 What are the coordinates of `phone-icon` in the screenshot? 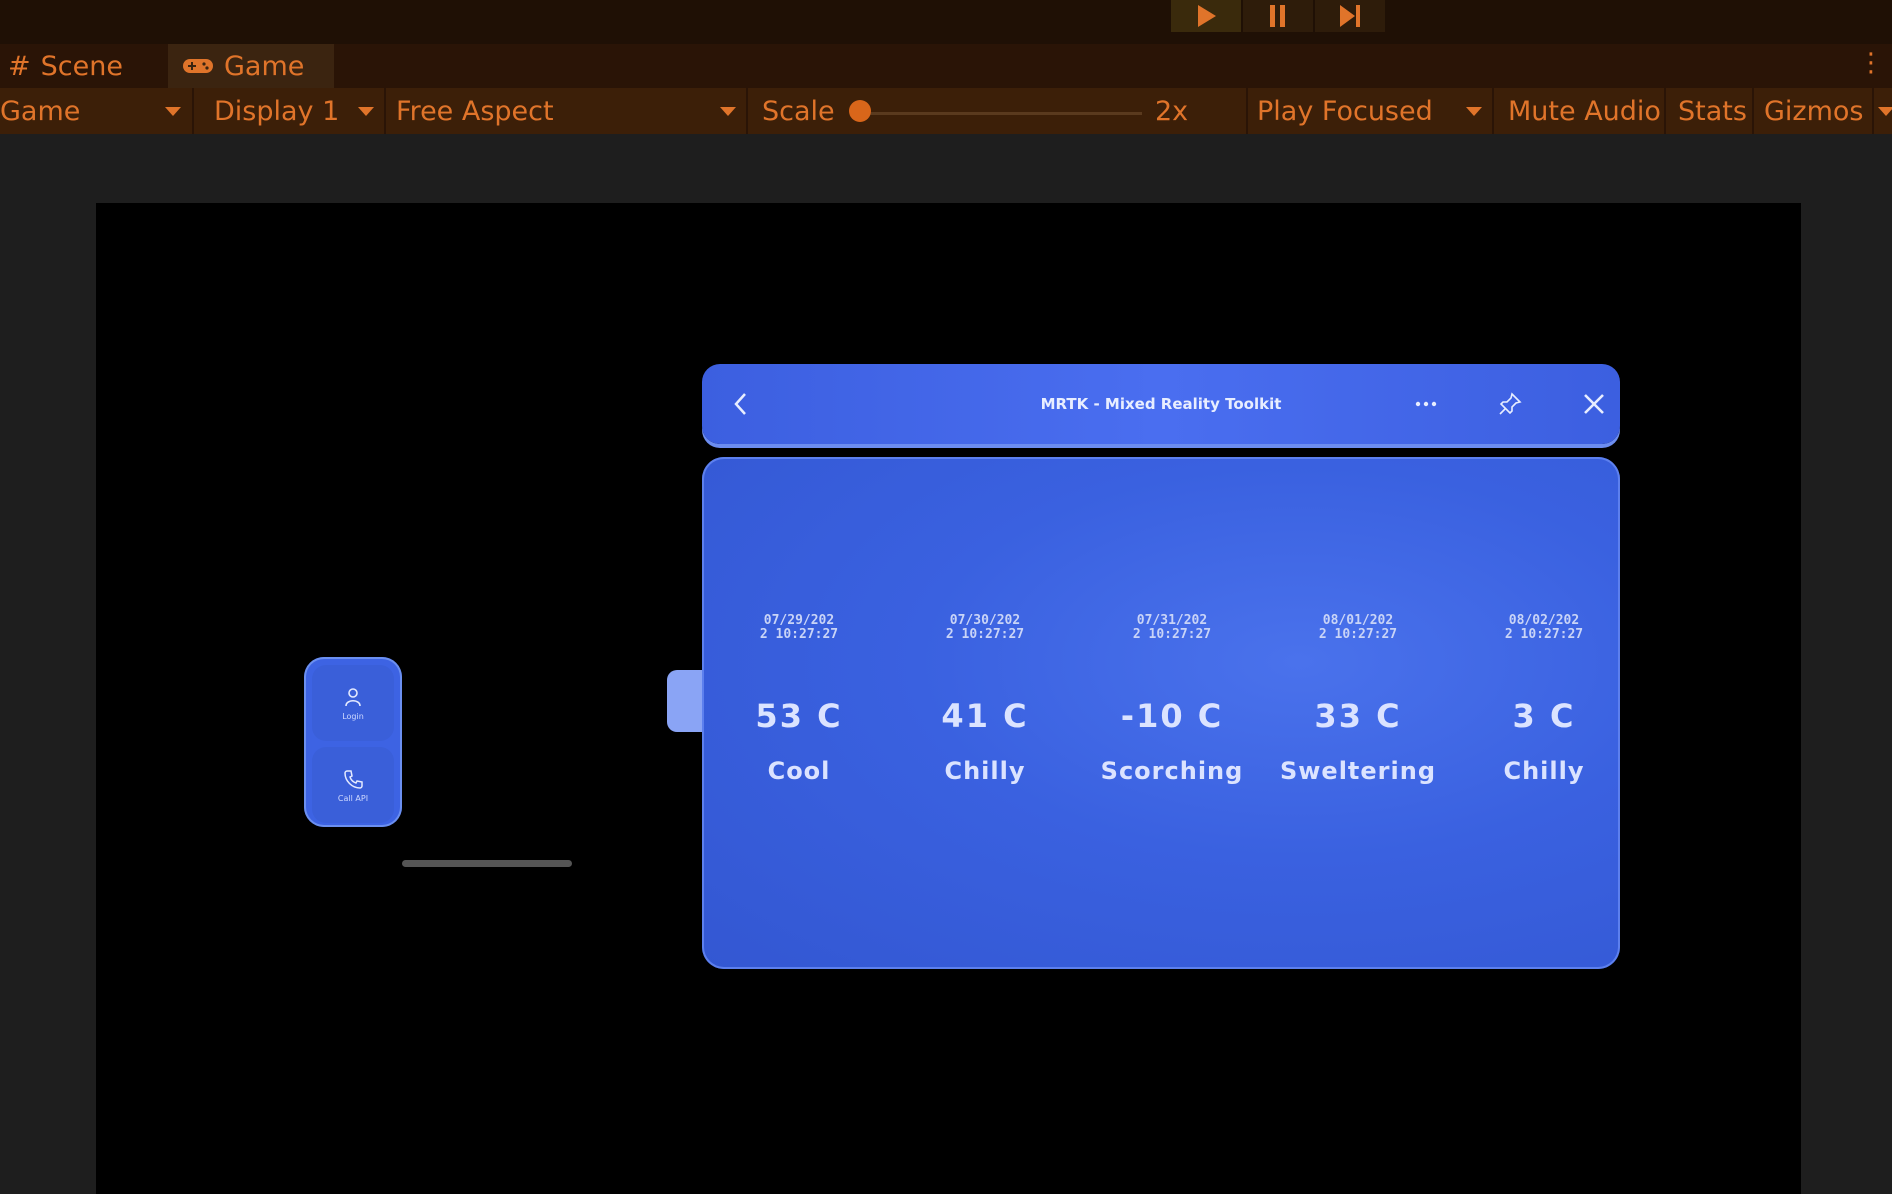 It's located at (353, 779).